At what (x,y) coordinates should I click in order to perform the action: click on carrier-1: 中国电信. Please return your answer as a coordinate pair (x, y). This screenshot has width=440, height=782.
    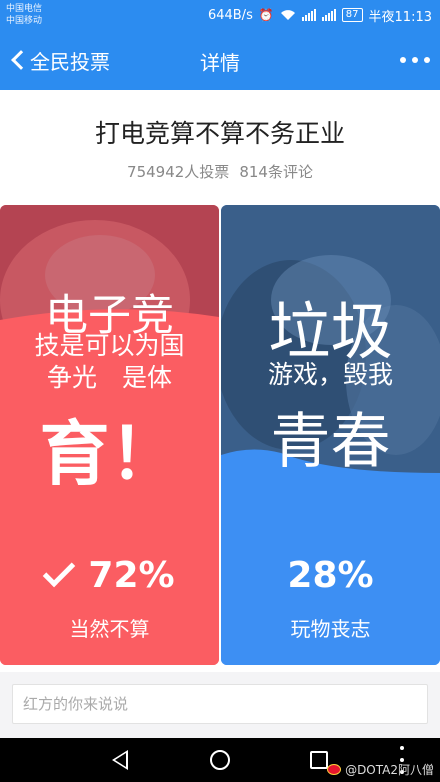
    Looking at the image, I should click on (24, 9).